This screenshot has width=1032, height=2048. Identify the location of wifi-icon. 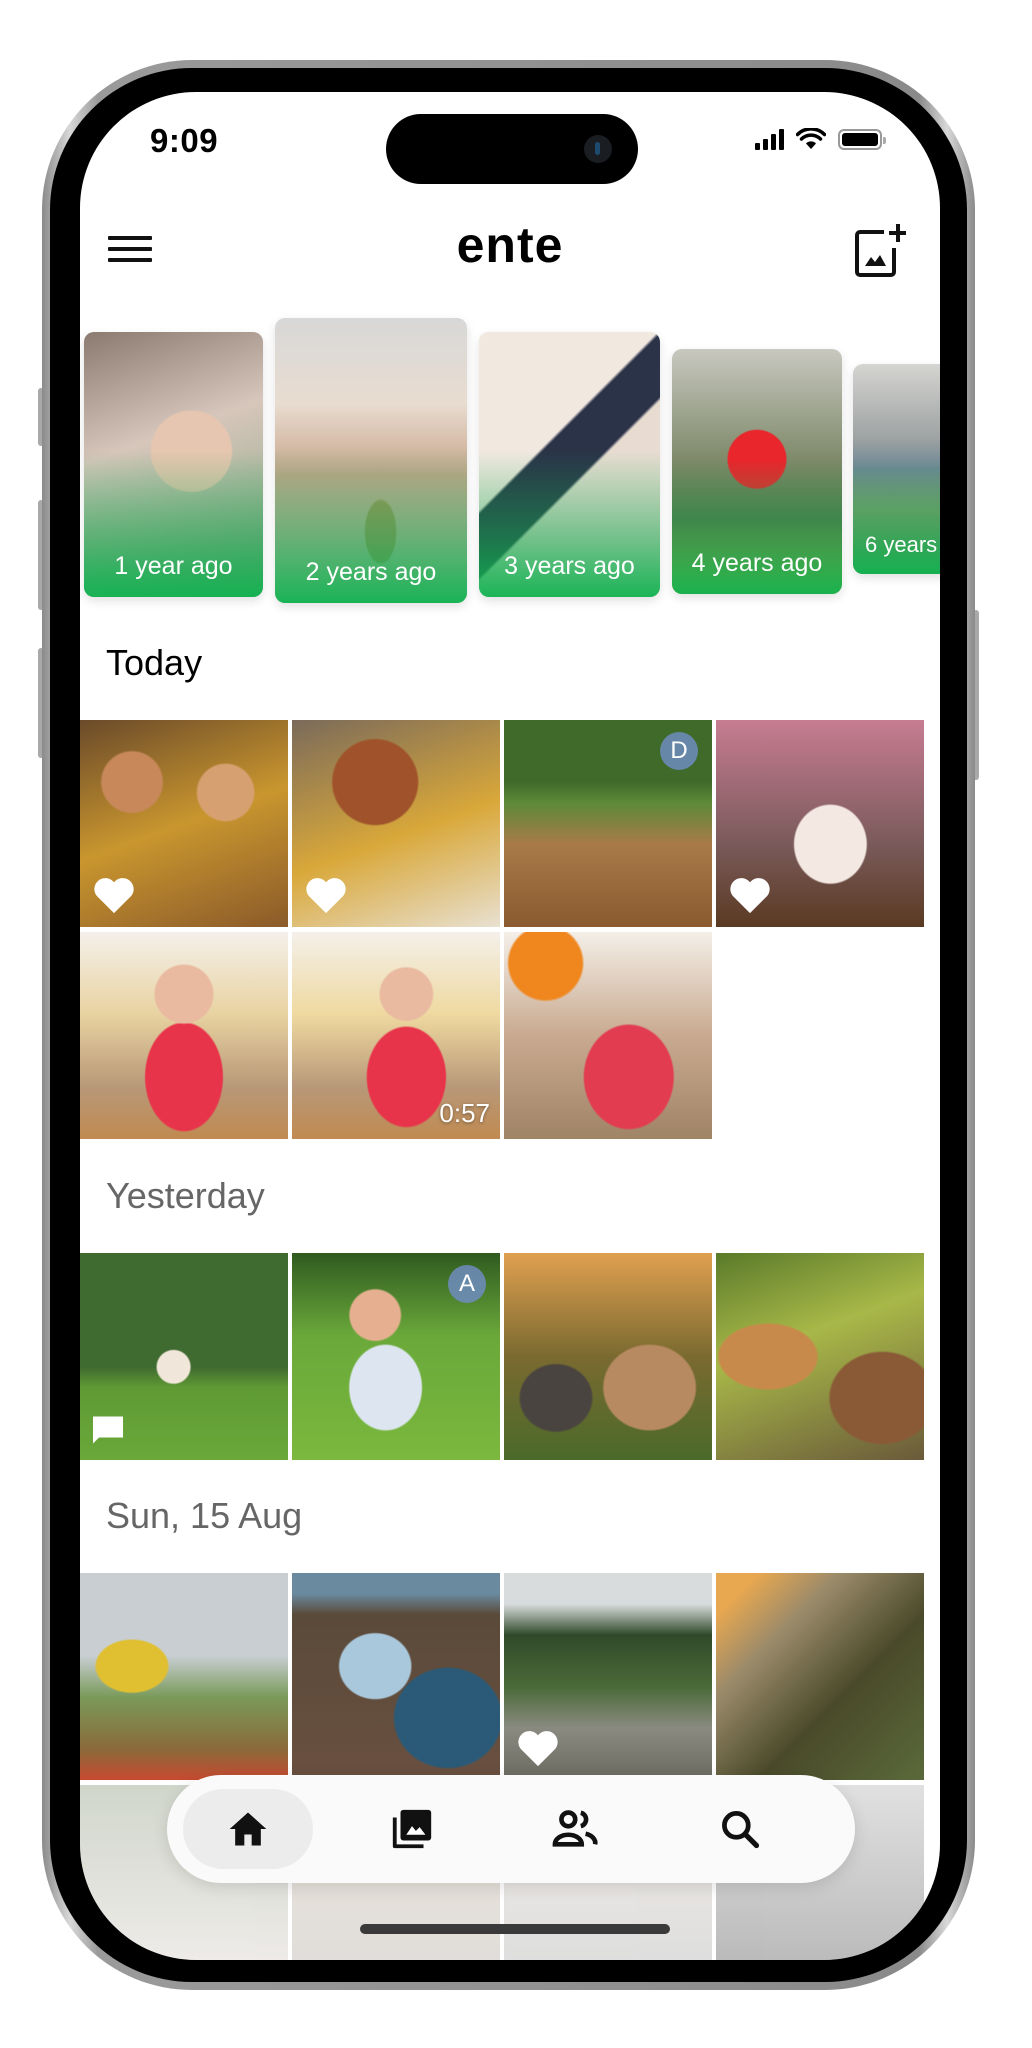
(811, 138).